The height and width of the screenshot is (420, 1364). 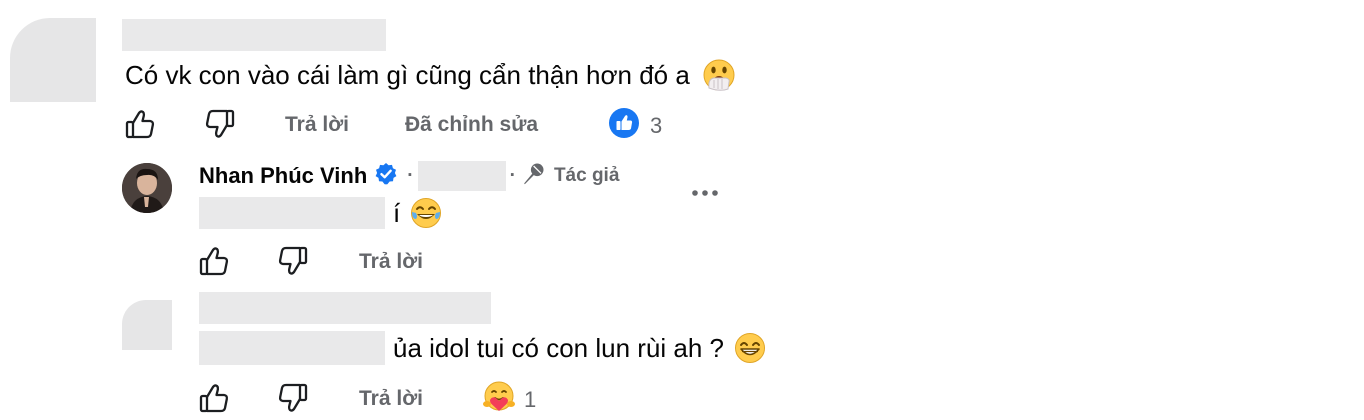 I want to click on reaction-summary: 3, so click(x=635, y=125).